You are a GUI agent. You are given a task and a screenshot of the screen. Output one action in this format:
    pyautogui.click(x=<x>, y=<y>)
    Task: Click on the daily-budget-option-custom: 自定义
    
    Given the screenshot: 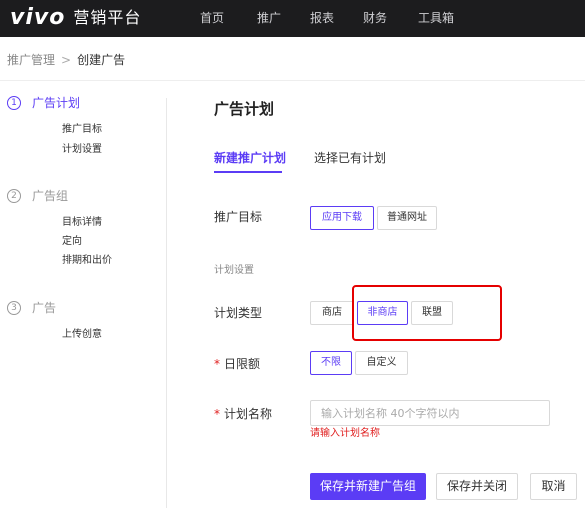 What is the action you would take?
    pyautogui.click(x=381, y=363)
    